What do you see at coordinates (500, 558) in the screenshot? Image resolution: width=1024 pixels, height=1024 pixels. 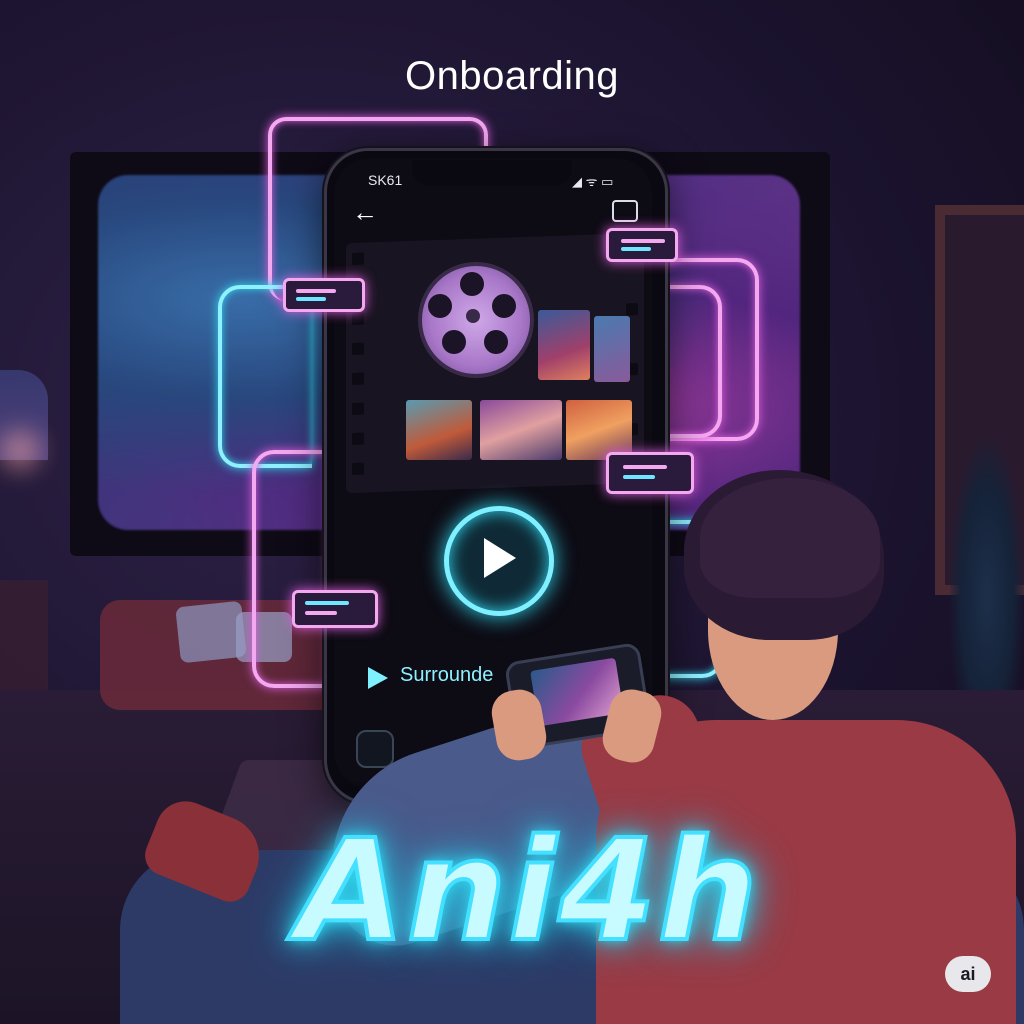 I see `play-icon` at bounding box center [500, 558].